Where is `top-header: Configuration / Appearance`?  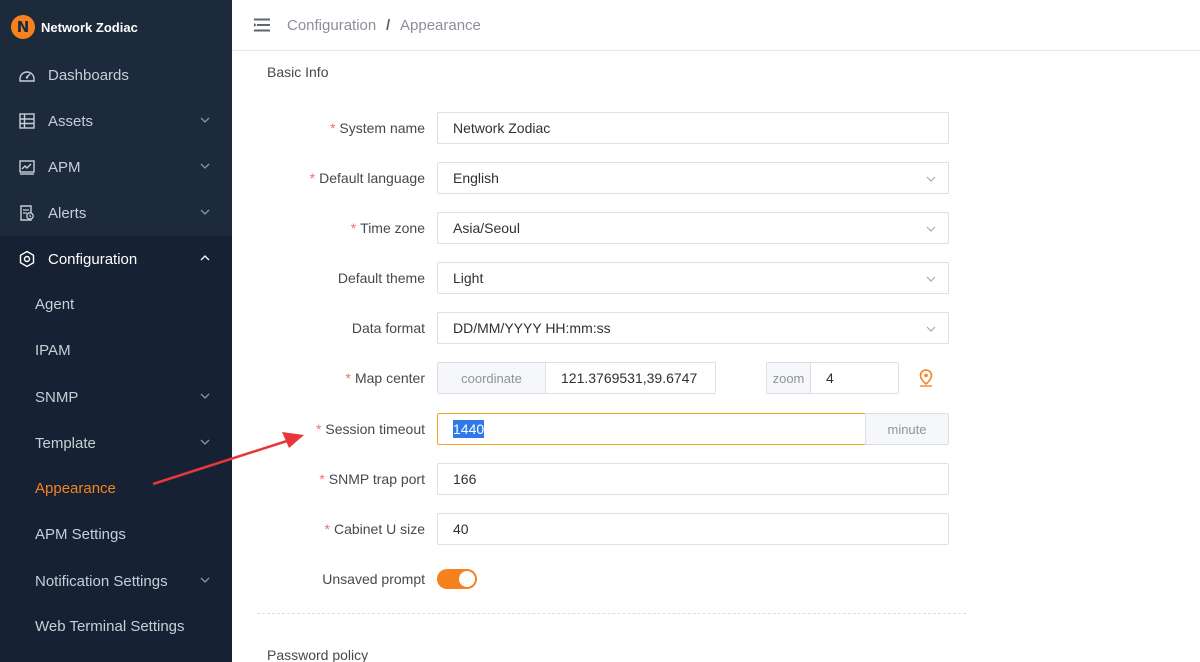 top-header: Configuration / Appearance is located at coordinates (716, 25).